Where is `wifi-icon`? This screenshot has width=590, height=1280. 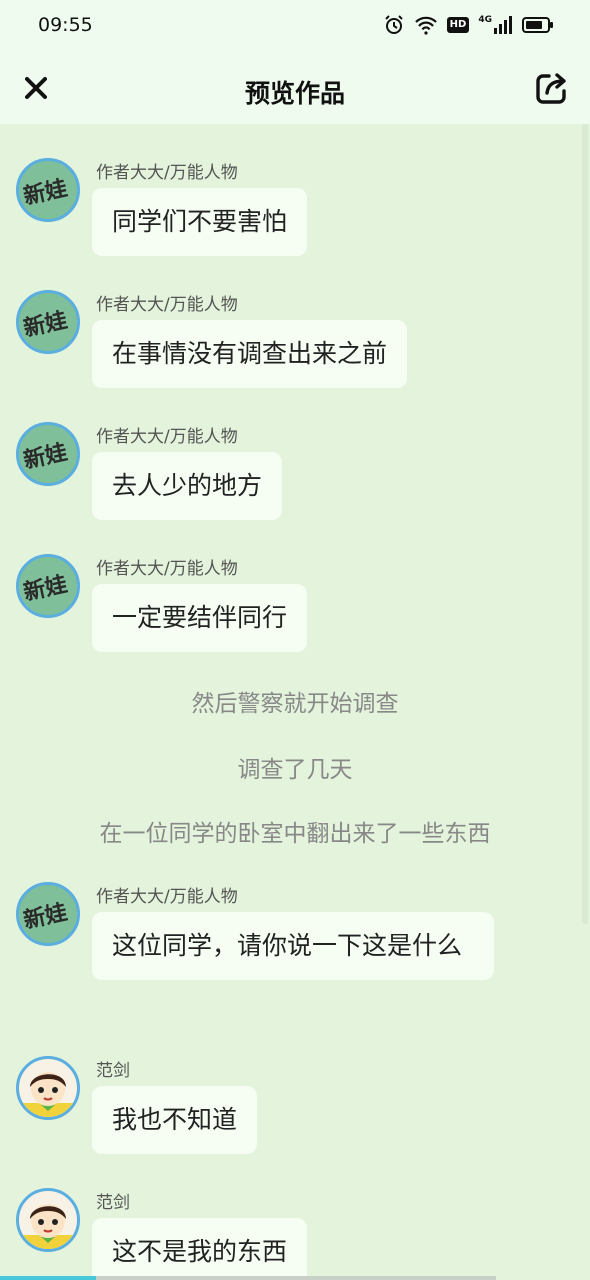
wifi-icon is located at coordinates (426, 25).